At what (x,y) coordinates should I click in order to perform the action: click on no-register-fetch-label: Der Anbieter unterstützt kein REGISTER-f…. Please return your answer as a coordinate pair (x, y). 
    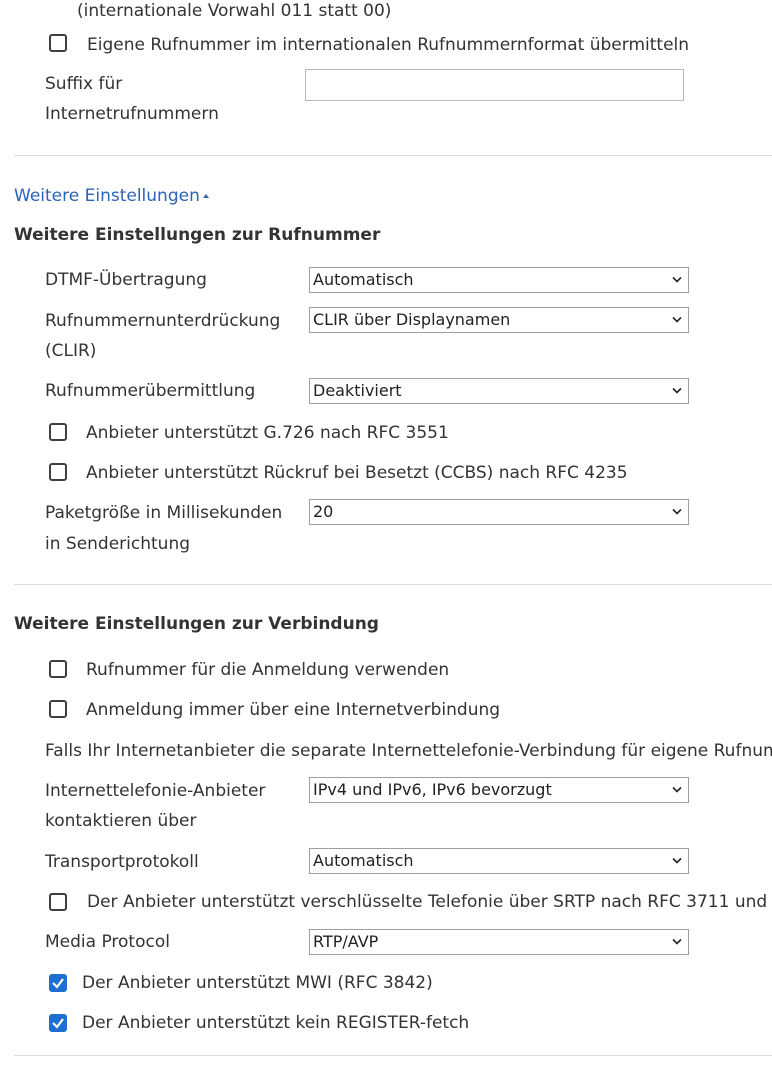
    Looking at the image, I should click on (276, 1023).